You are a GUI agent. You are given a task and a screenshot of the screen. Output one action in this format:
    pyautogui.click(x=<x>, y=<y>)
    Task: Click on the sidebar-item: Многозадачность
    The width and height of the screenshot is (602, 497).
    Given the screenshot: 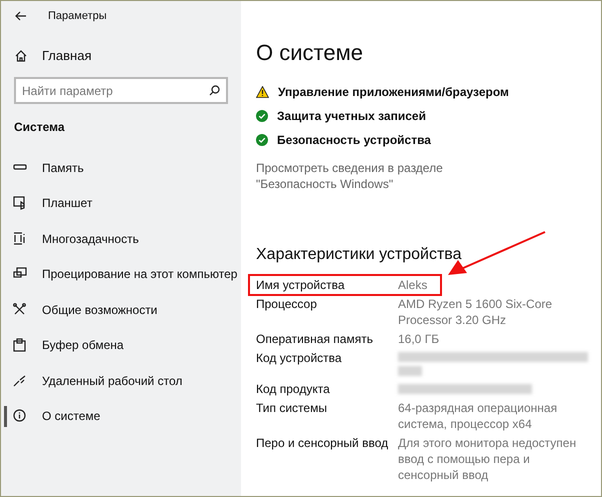 What is the action you would take?
    pyautogui.click(x=121, y=238)
    